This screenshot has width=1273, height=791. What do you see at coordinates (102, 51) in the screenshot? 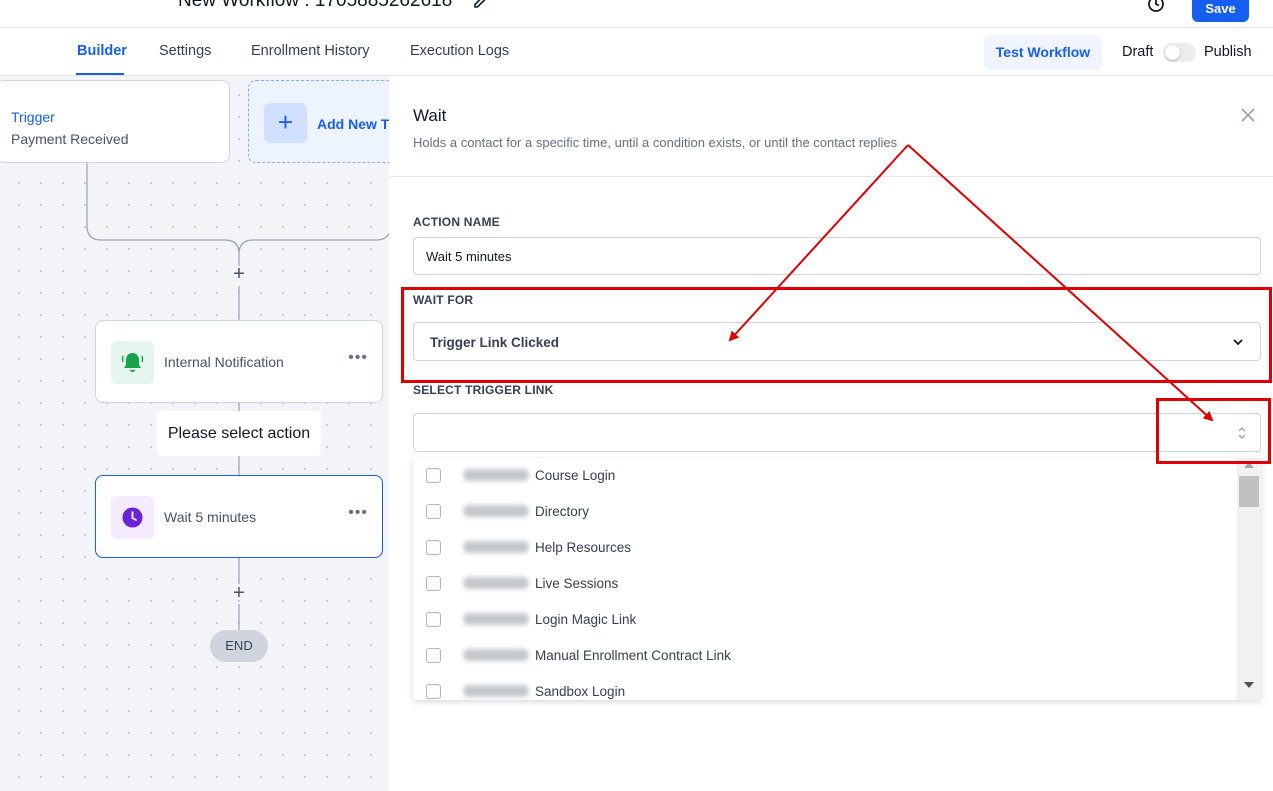
I see `tab-builder: Builder` at bounding box center [102, 51].